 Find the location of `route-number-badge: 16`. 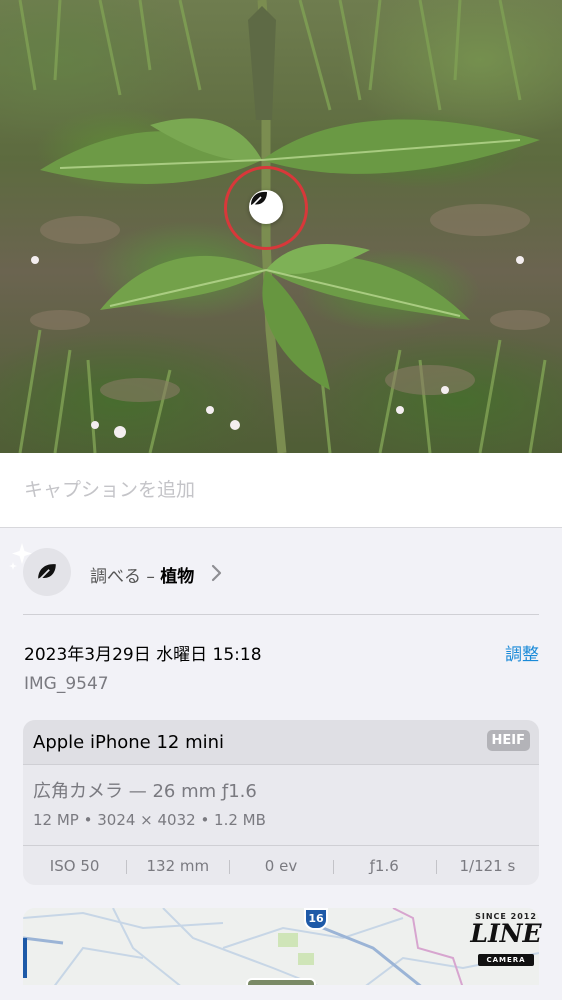

route-number-badge: 16 is located at coordinates (316, 919).